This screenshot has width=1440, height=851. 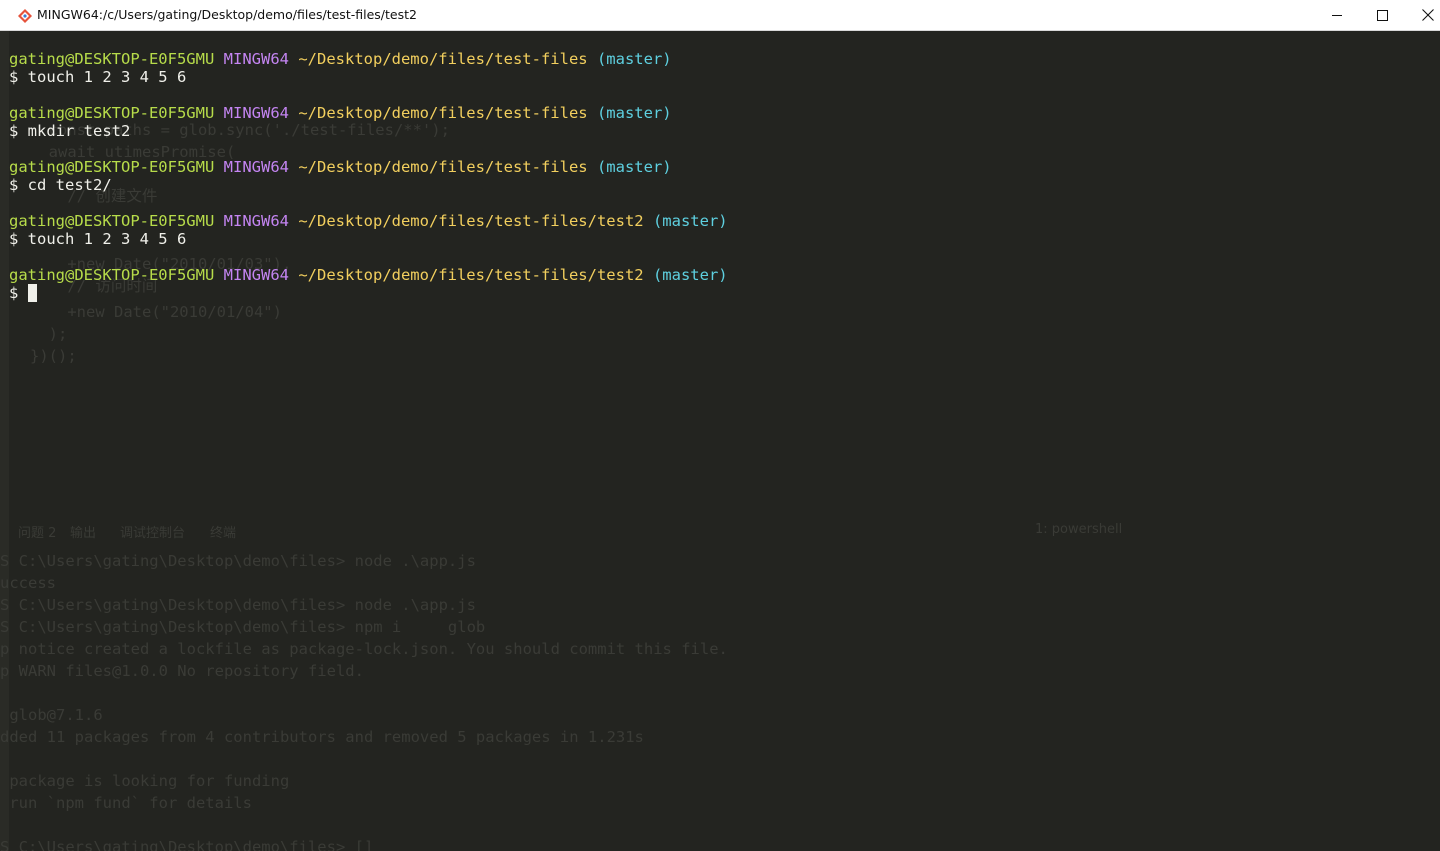 I want to click on ghost-tab: 输出, so click(x=83, y=533).